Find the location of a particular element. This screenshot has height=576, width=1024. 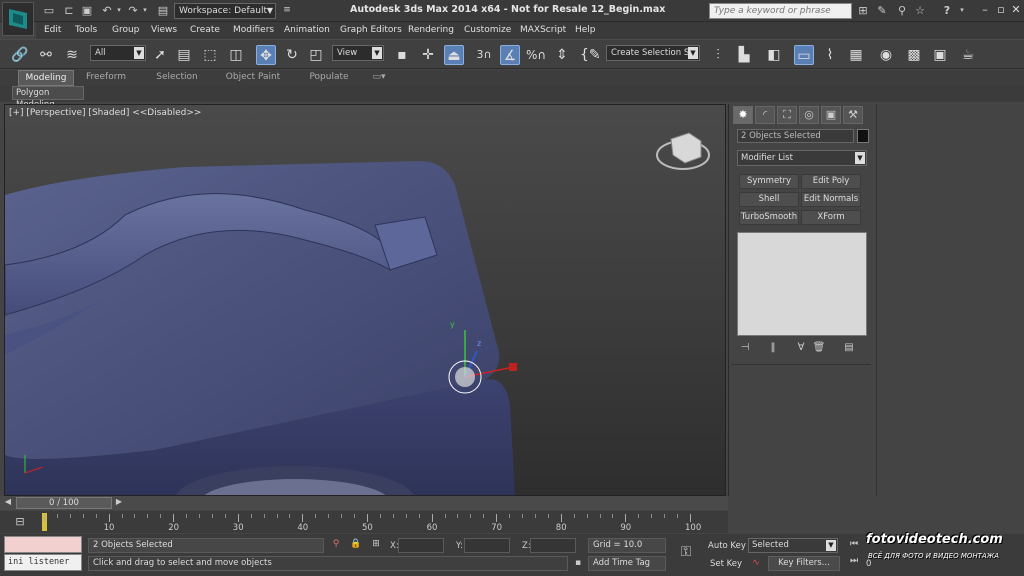

schematic-view-icon: ▦ is located at coordinates (856, 55).